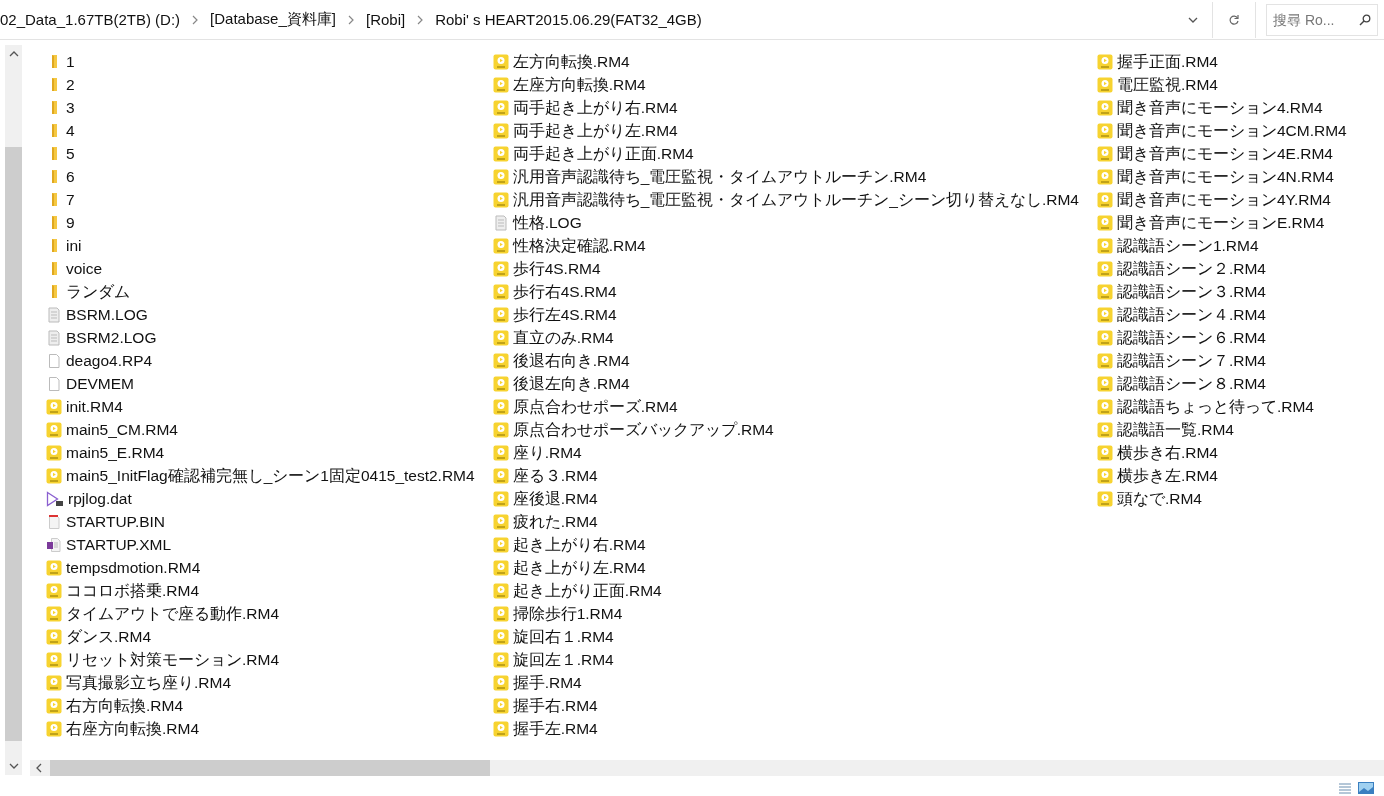 The height and width of the screenshot is (796, 1384). What do you see at coordinates (13, 54) in the screenshot?
I see `scroll-up-icon` at bounding box center [13, 54].